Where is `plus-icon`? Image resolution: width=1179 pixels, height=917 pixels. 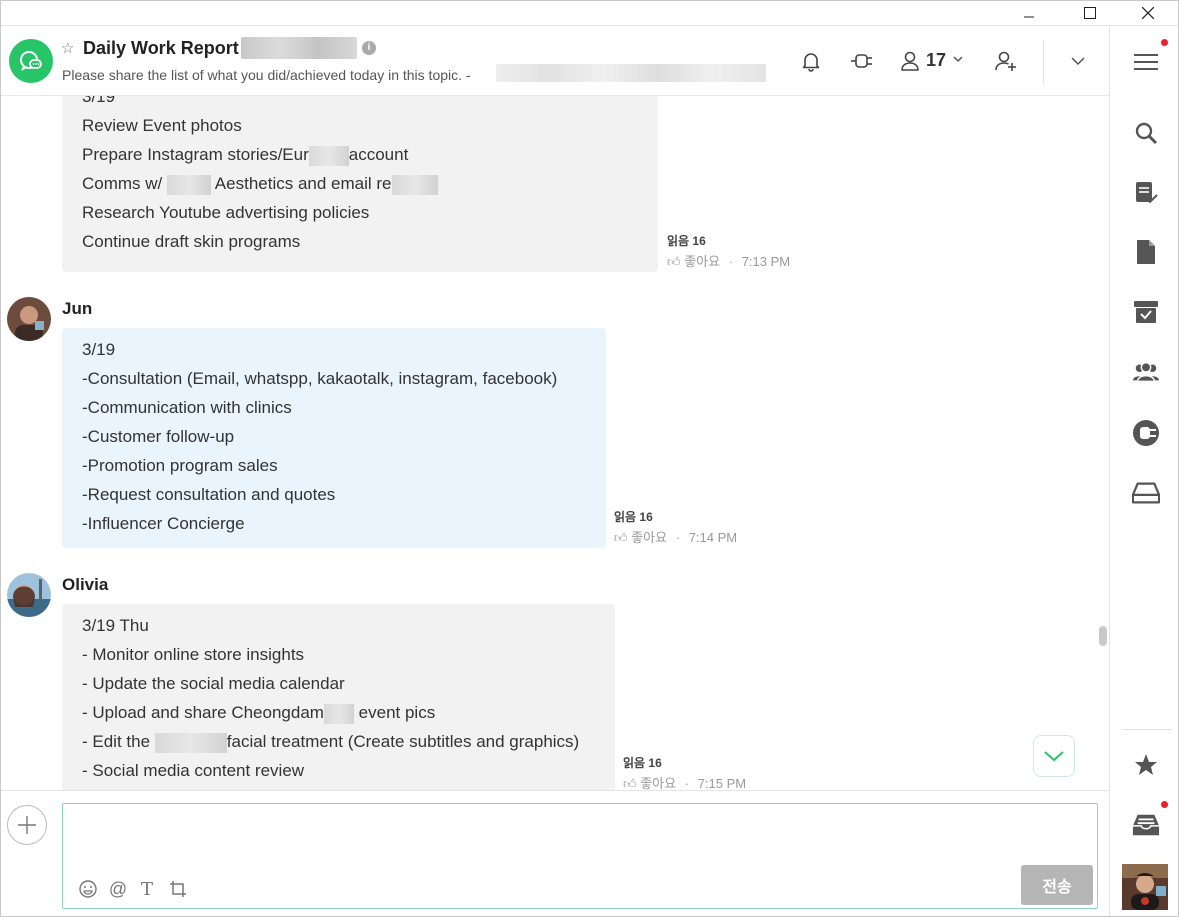 plus-icon is located at coordinates (27, 825).